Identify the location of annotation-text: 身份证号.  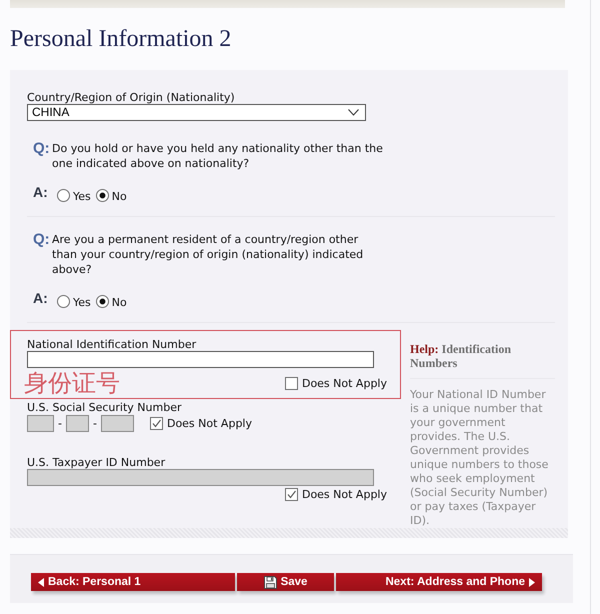
(72, 383).